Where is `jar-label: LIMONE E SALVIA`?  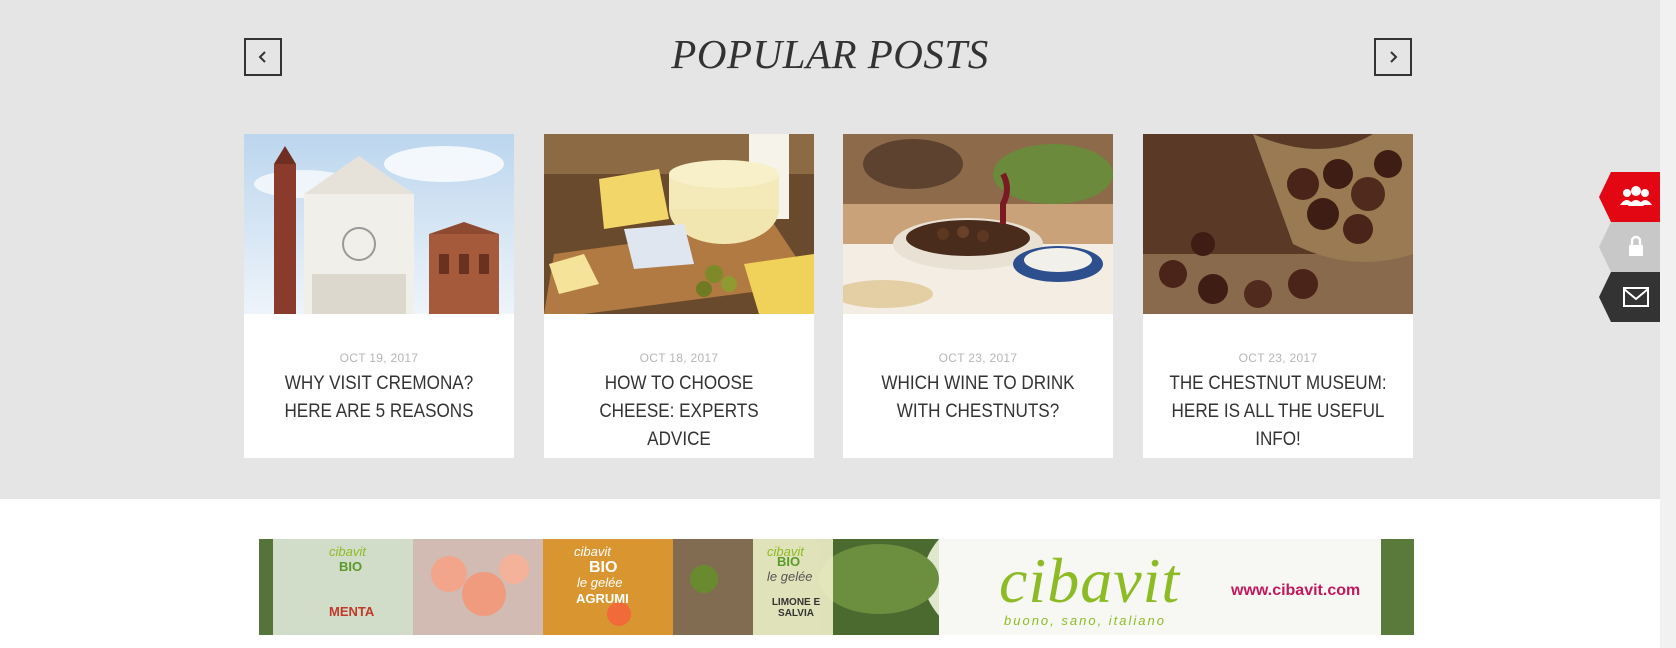 jar-label: LIMONE E SALVIA is located at coordinates (796, 608).